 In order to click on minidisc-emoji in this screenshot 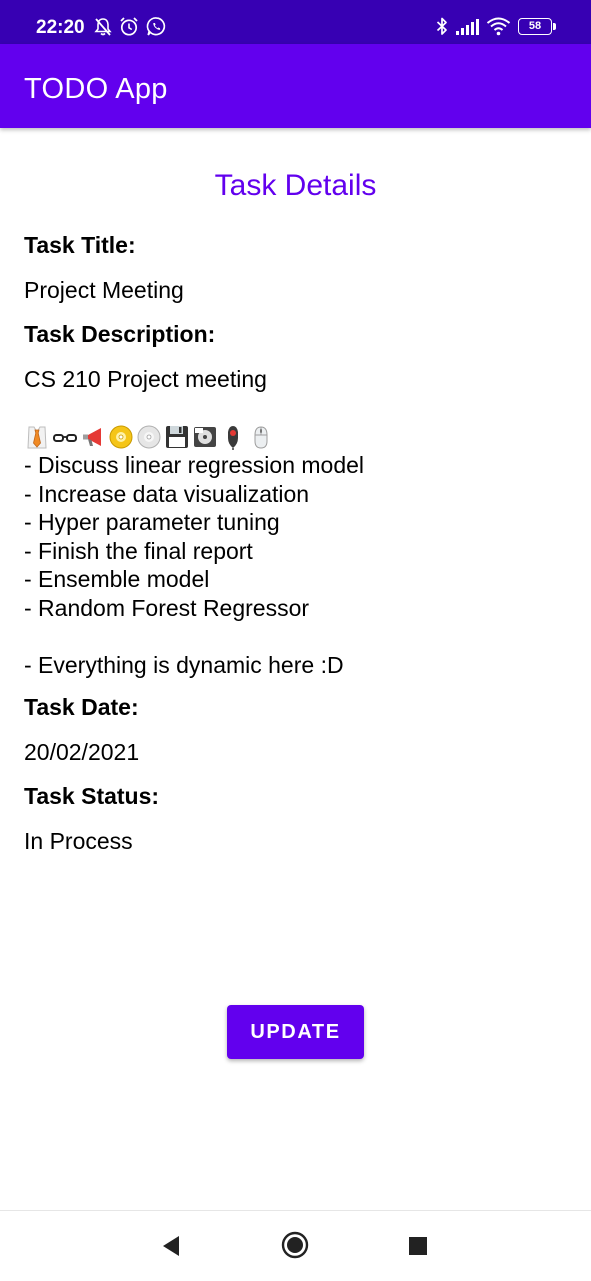, I will do `click(205, 437)`.